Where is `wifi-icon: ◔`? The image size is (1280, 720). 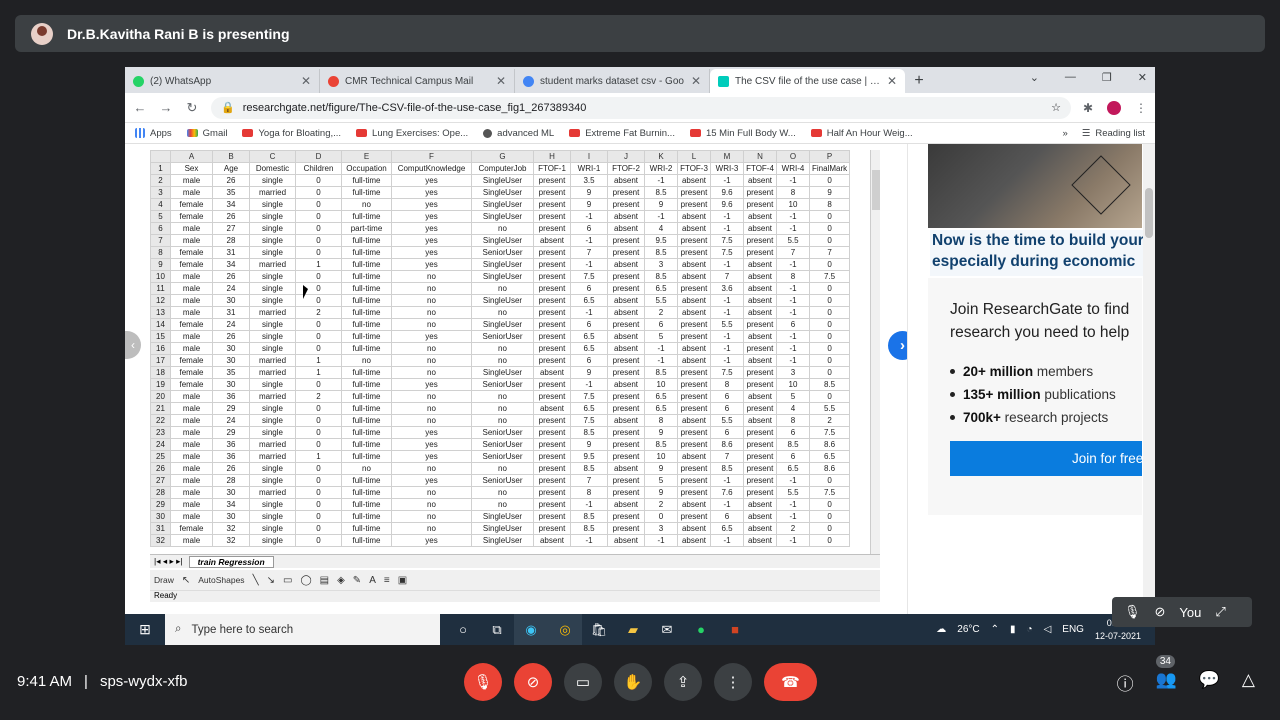 wifi-icon: ◔ is located at coordinates (1030, 629).